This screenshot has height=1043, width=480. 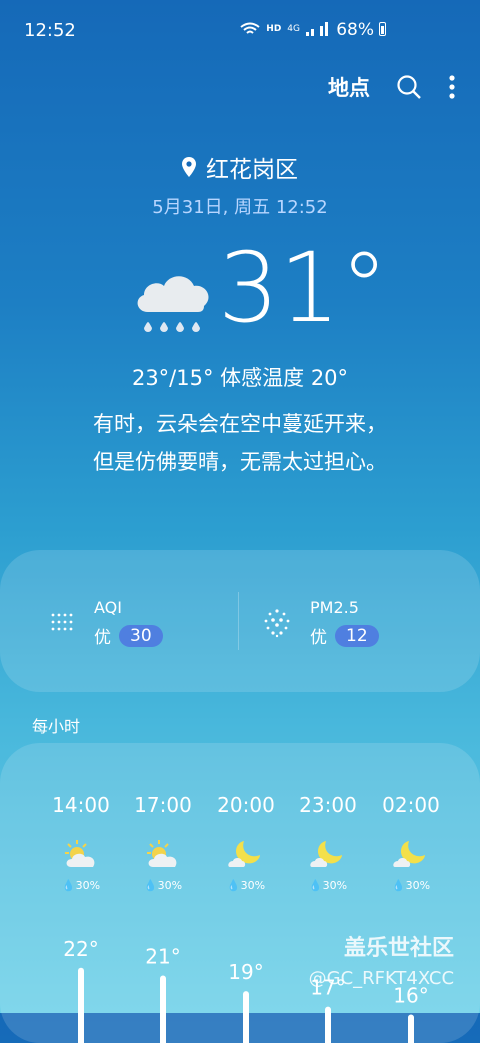 I want to click on status-time: 12:52, so click(x=50, y=30).